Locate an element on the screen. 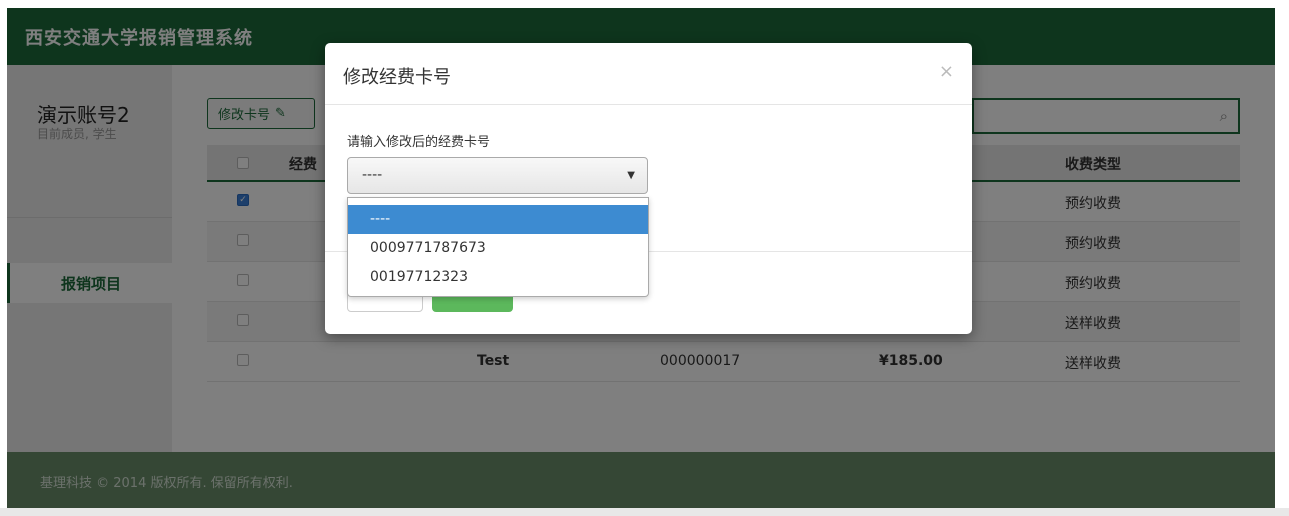 The image size is (1289, 516). card-number-select: ---- ▼ is located at coordinates (497, 175).